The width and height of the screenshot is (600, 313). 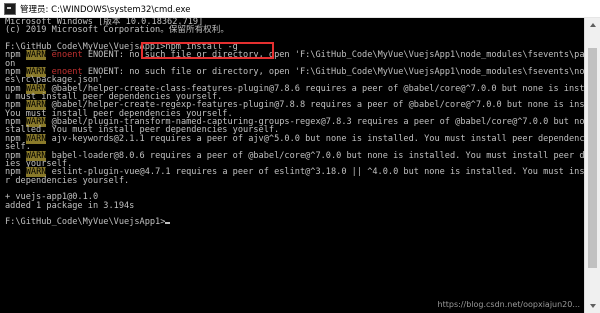 What do you see at coordinates (592, 25) in the screenshot?
I see `scroll-up-arrow-icon` at bounding box center [592, 25].